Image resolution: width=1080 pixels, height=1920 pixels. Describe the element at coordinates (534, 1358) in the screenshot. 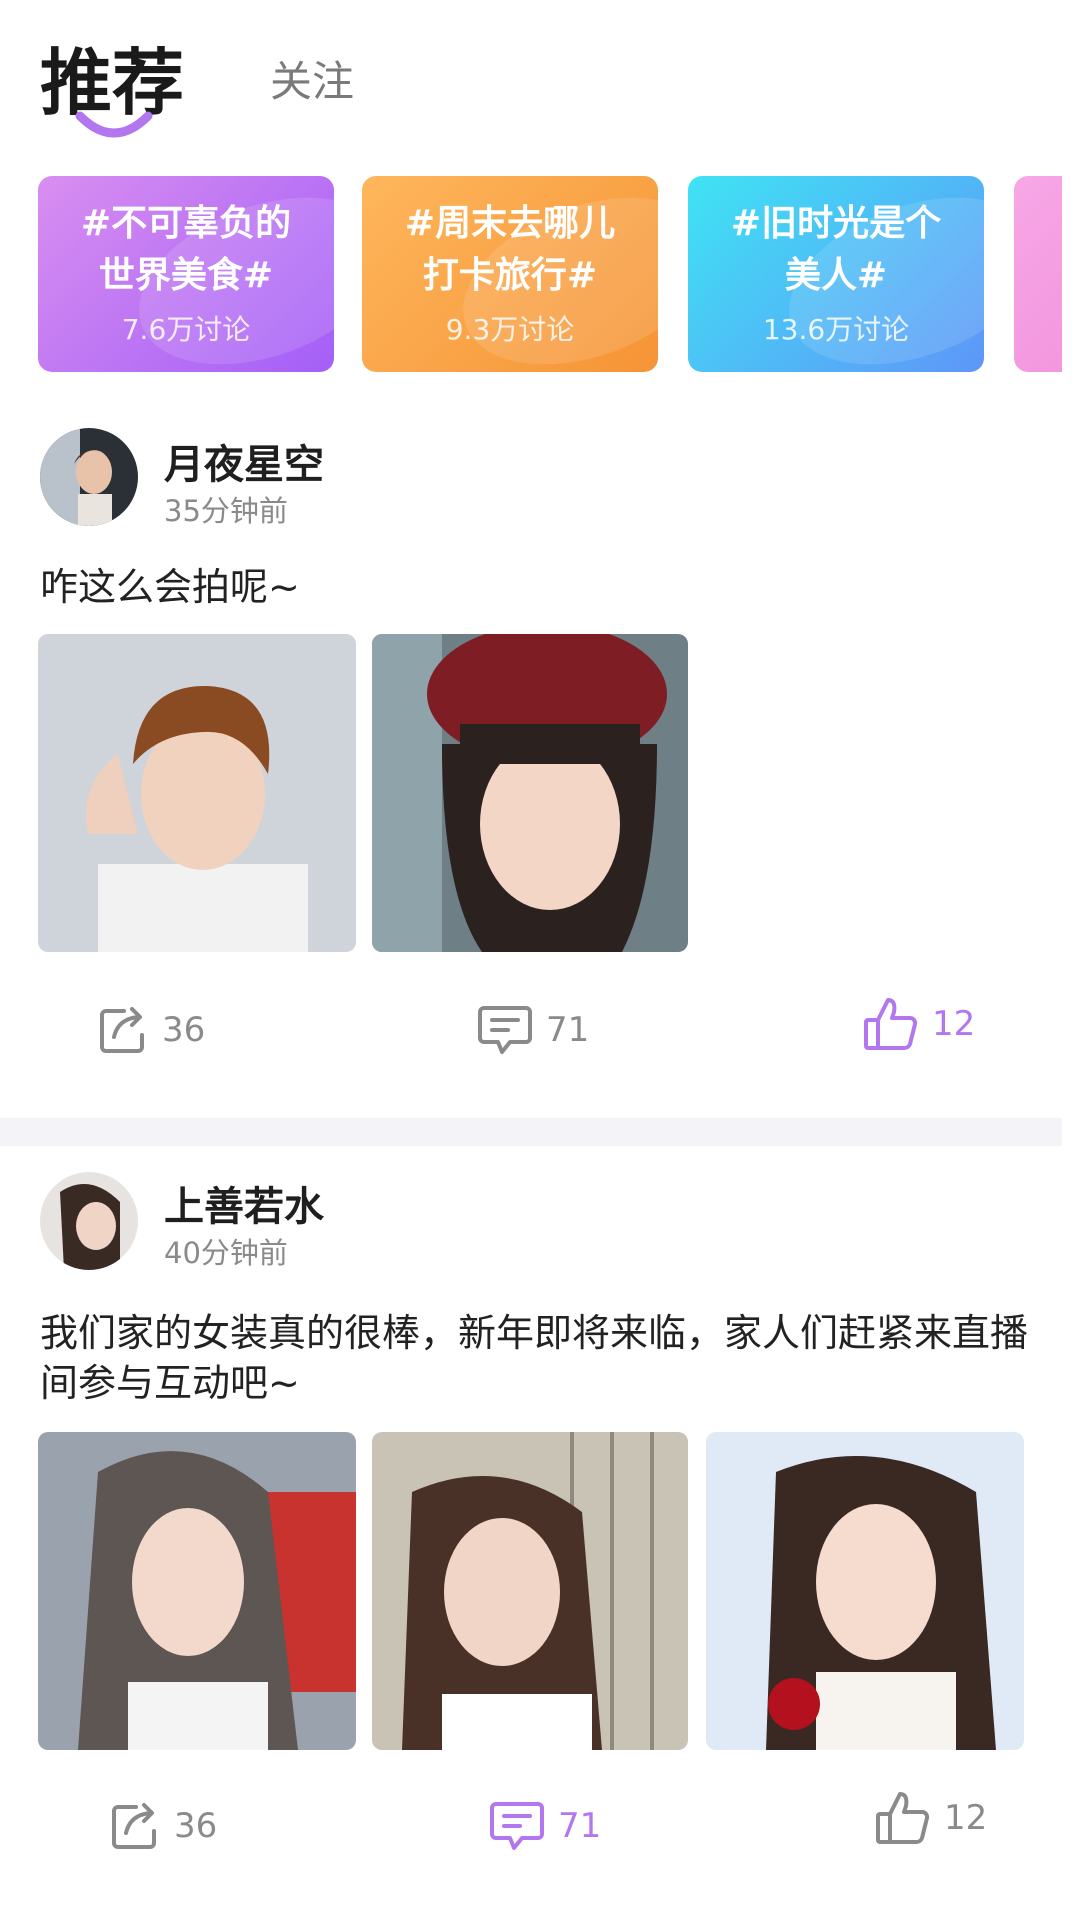

I see `post-text: 我们家的女装真的很棒，新年即将来临，家人们赶紧来直播间参与互动吧~` at that location.